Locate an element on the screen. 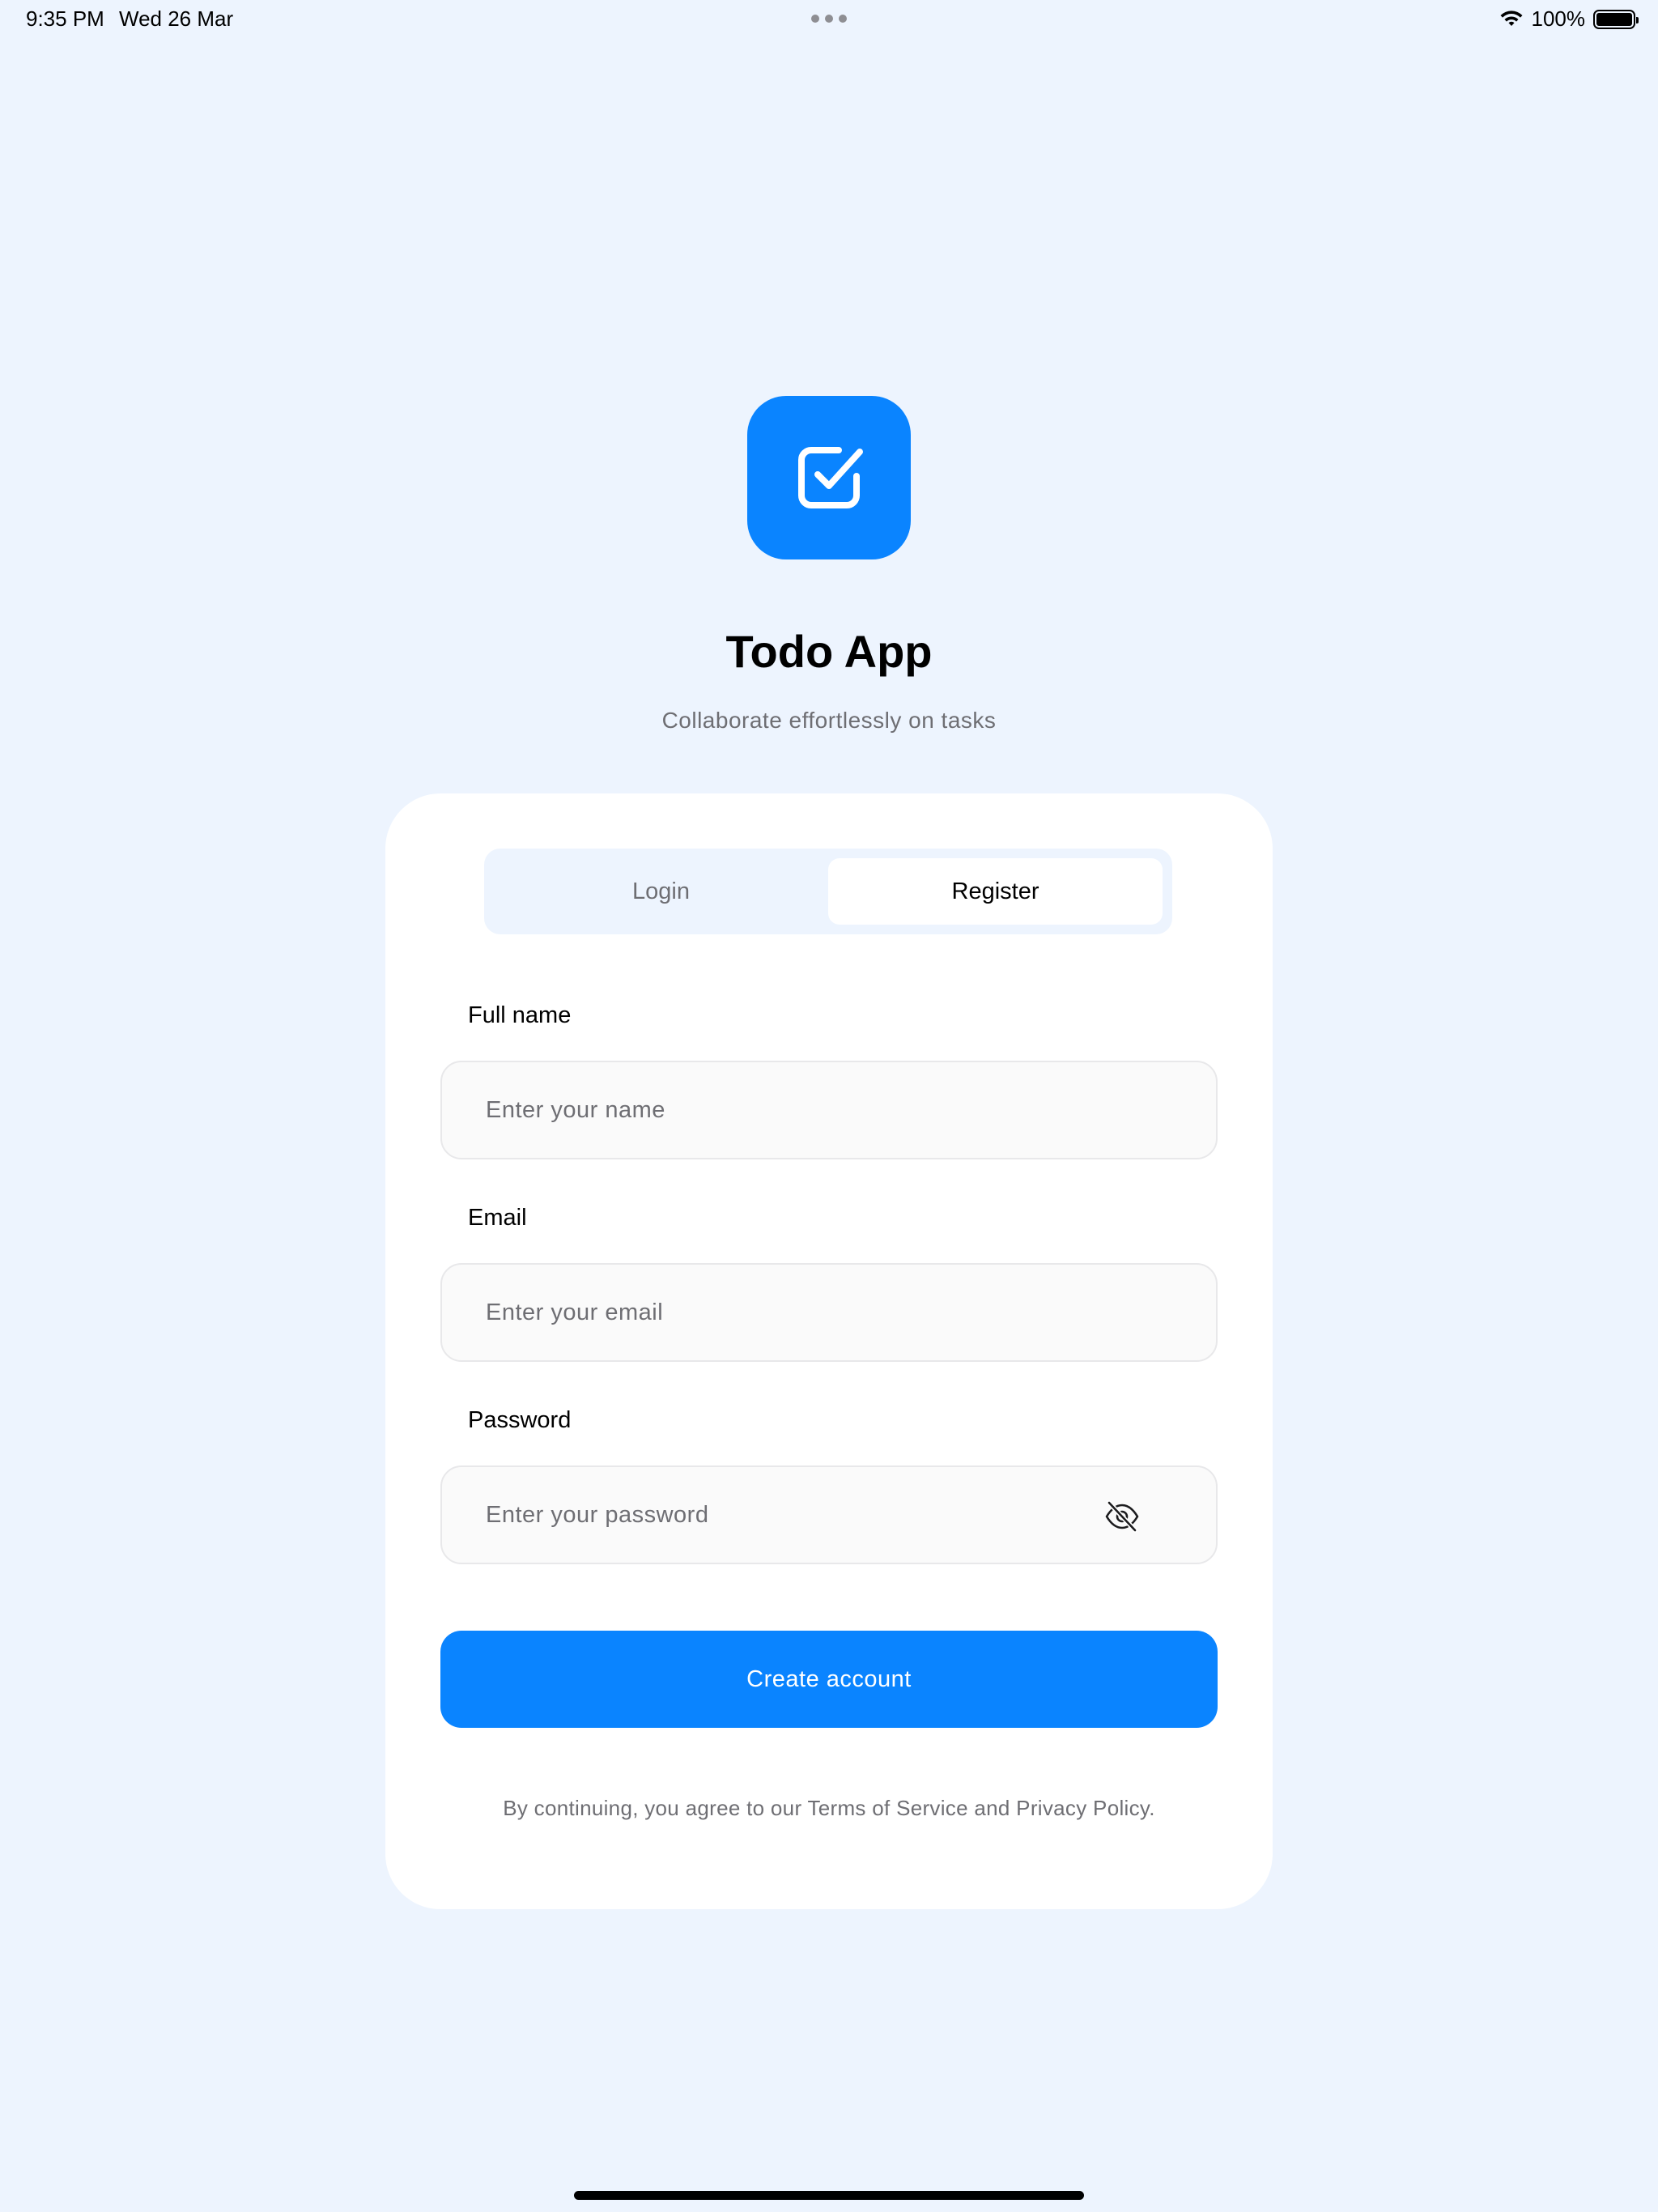  full-name-input is located at coordinates (769, 1110).